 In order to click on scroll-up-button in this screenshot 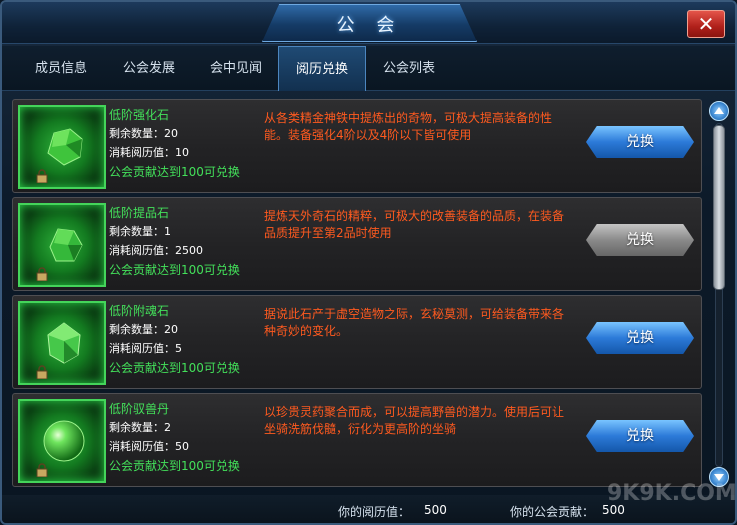, I will do `click(719, 111)`.